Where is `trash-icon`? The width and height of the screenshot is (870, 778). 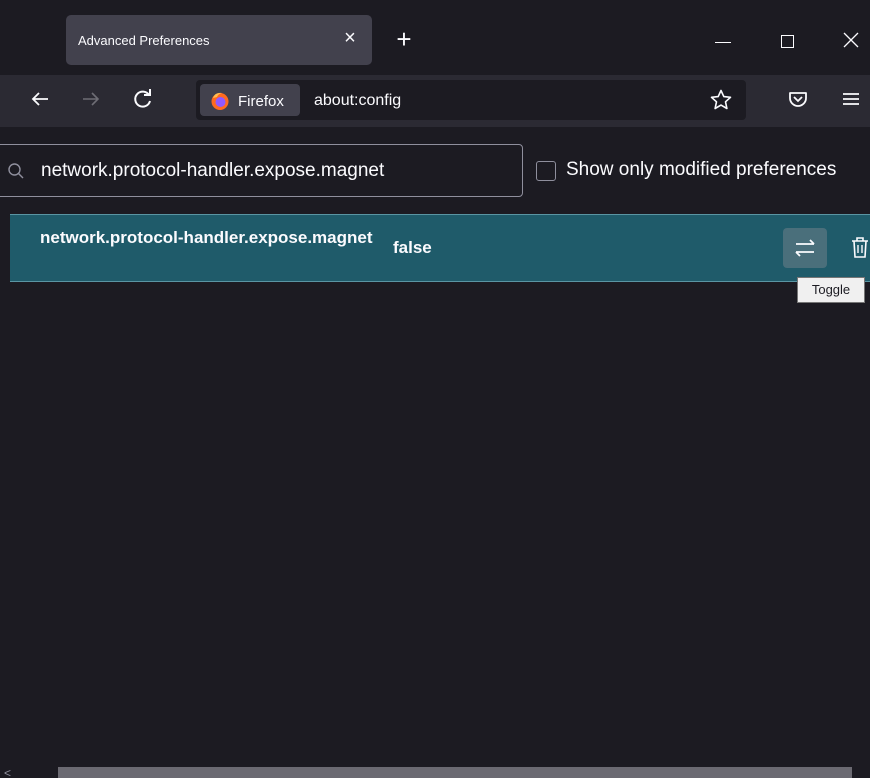 trash-icon is located at coordinates (859, 248).